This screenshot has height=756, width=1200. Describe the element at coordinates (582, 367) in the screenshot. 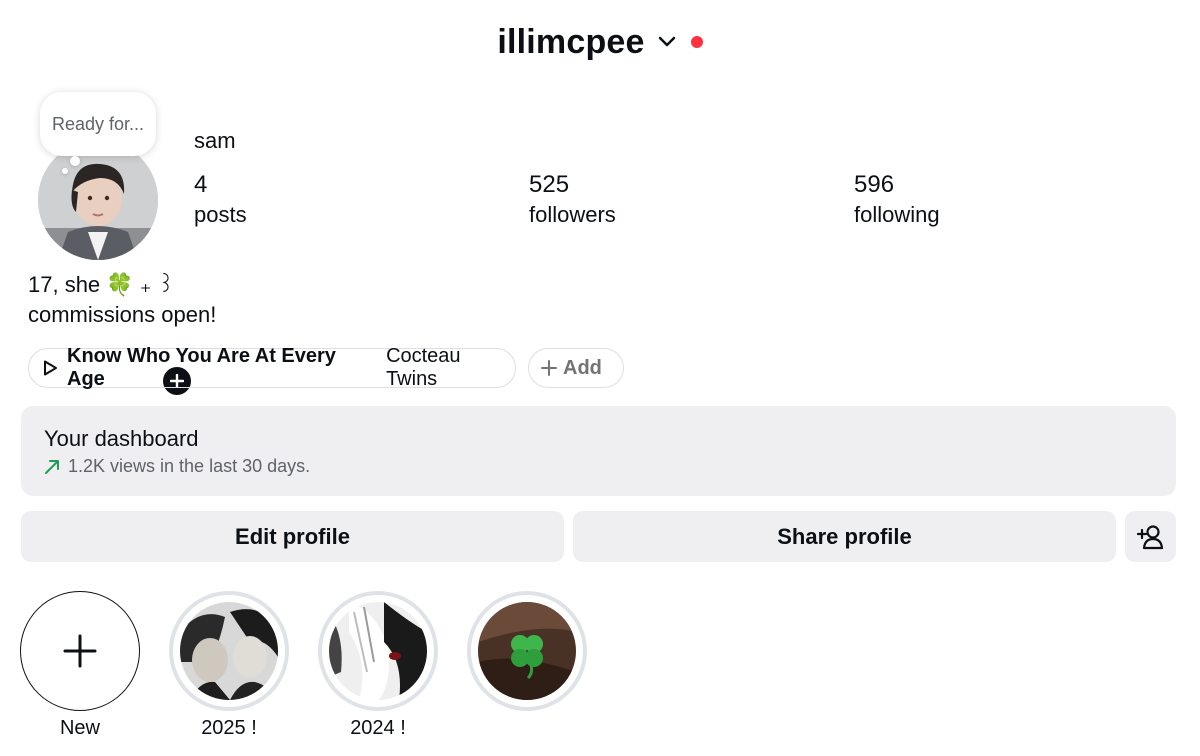

I see `add-label: Add` at that location.